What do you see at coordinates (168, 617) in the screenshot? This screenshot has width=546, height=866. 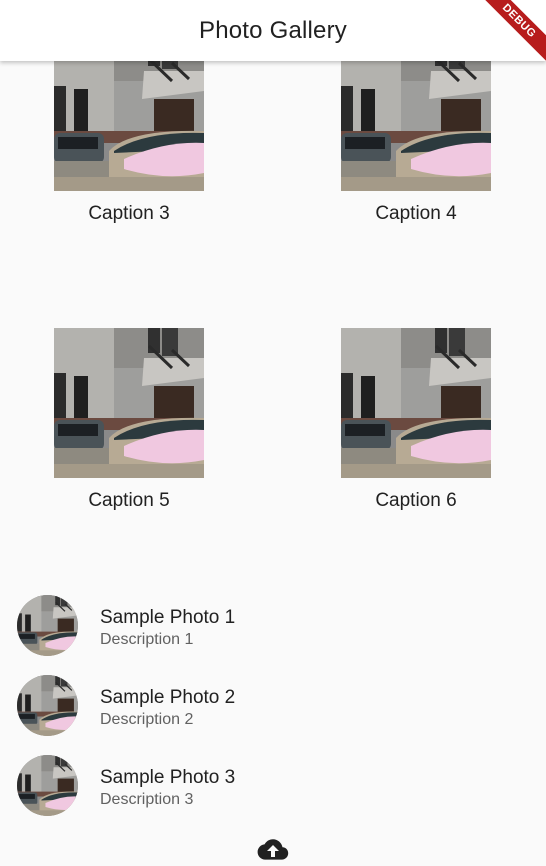 I see `list-item-title: Sample Photo 1` at bounding box center [168, 617].